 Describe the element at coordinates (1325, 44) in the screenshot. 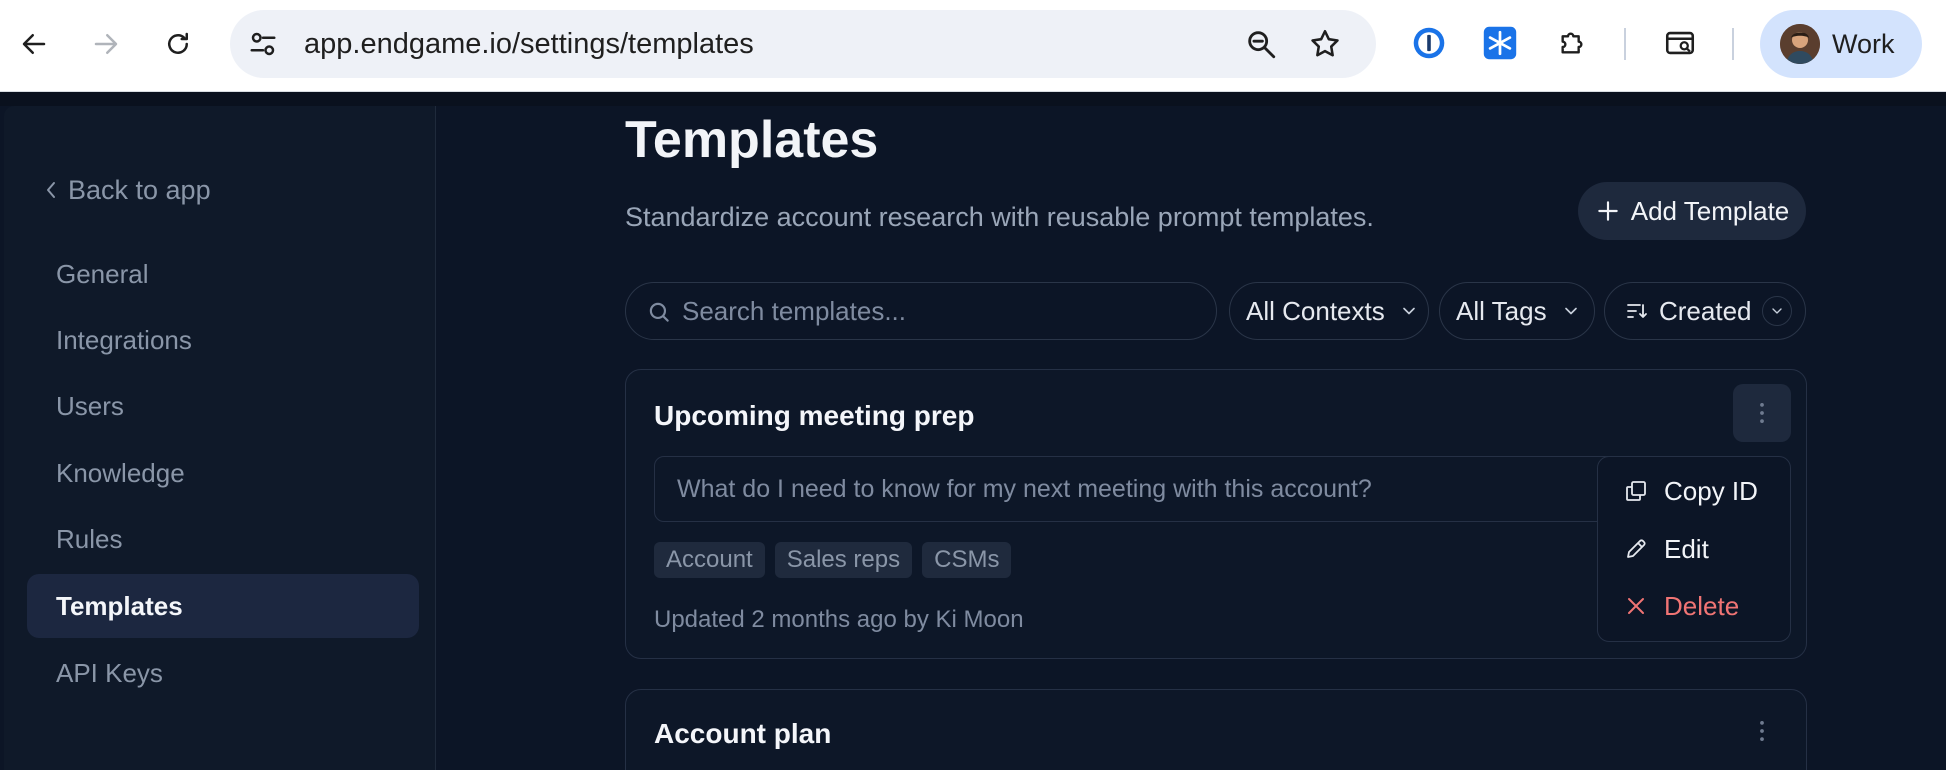

I see `bookmark-star-icon` at that location.